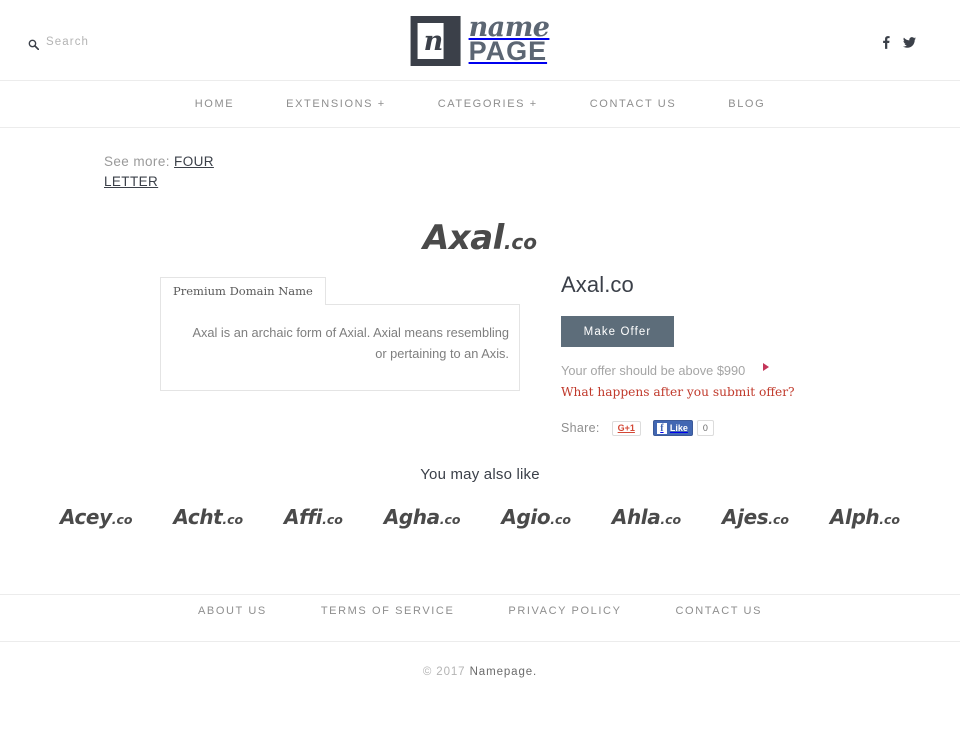  What do you see at coordinates (678, 428) in the screenshot?
I see `facebook-like-label: Like` at bounding box center [678, 428].